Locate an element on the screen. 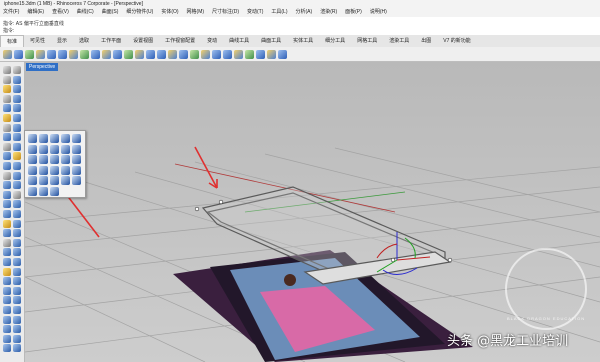 The height and width of the screenshot is (362, 600). tool-7-icon is located at coordinates (7, 98).